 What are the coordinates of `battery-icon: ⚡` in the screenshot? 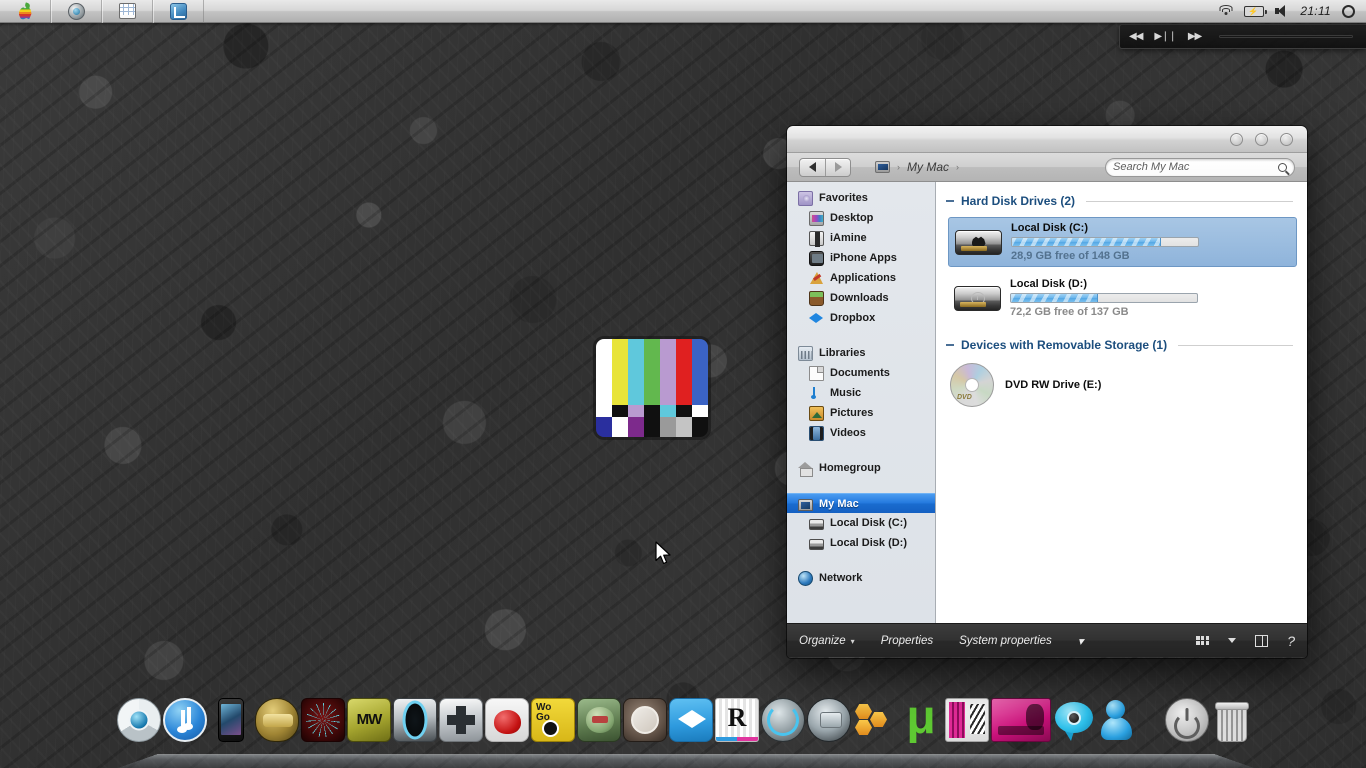 It's located at (1256, 11).